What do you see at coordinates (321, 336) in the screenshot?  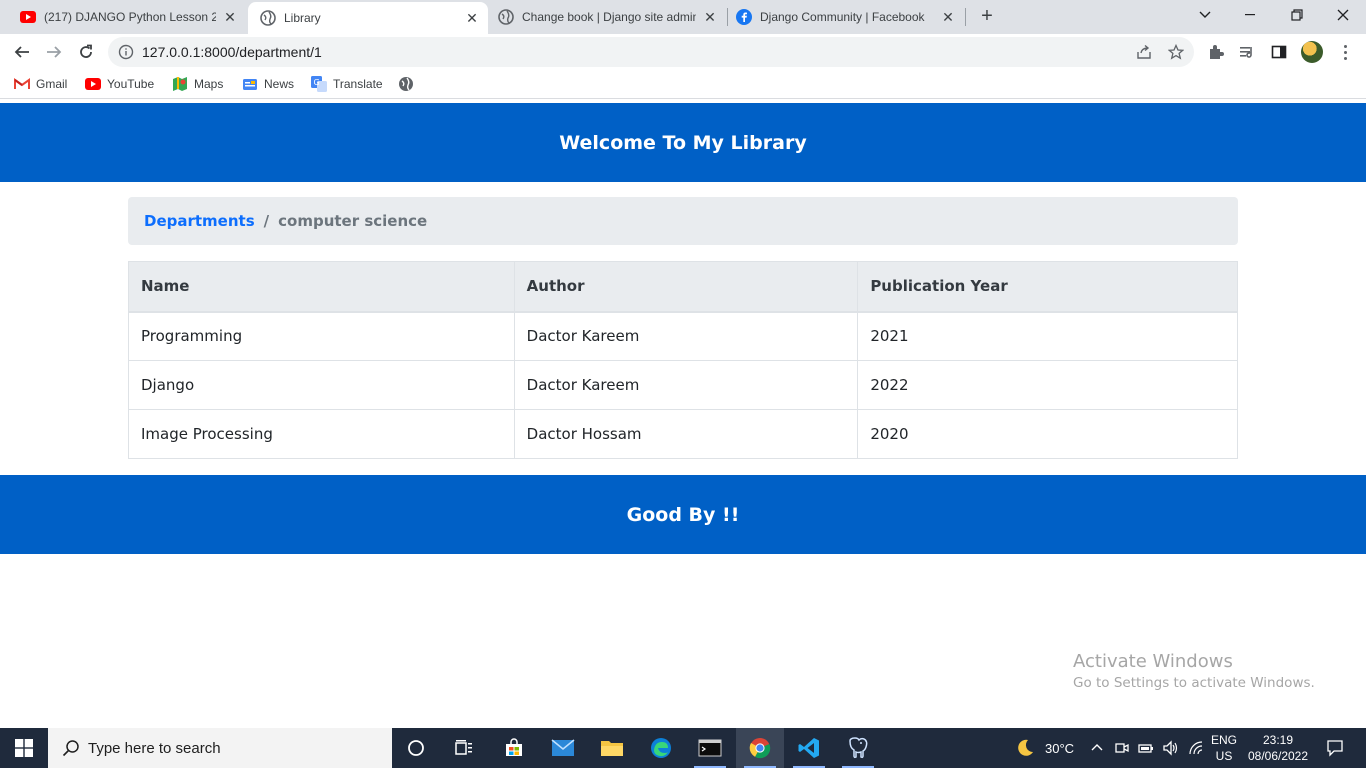 I see `cell-name: Programming` at bounding box center [321, 336].